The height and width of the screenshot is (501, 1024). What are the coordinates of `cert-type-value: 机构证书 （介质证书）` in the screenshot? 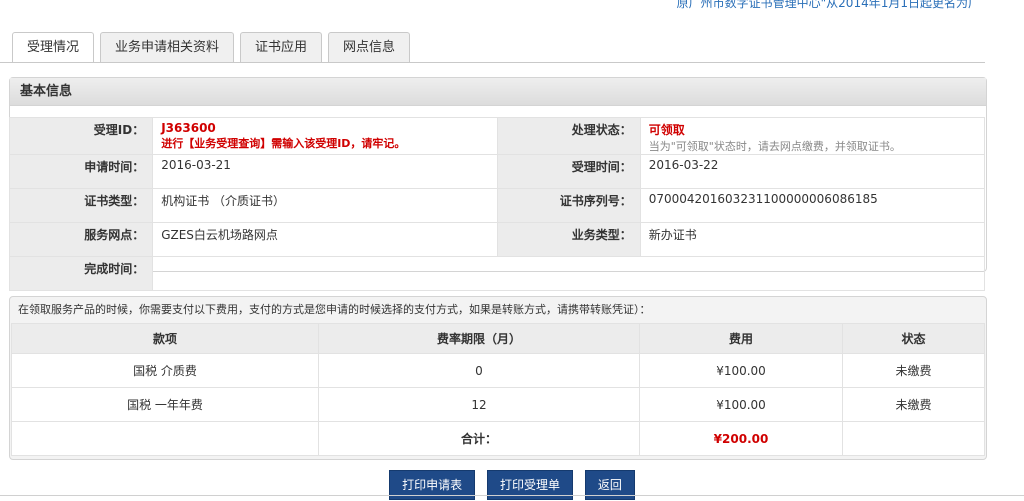 It's located at (325, 205).